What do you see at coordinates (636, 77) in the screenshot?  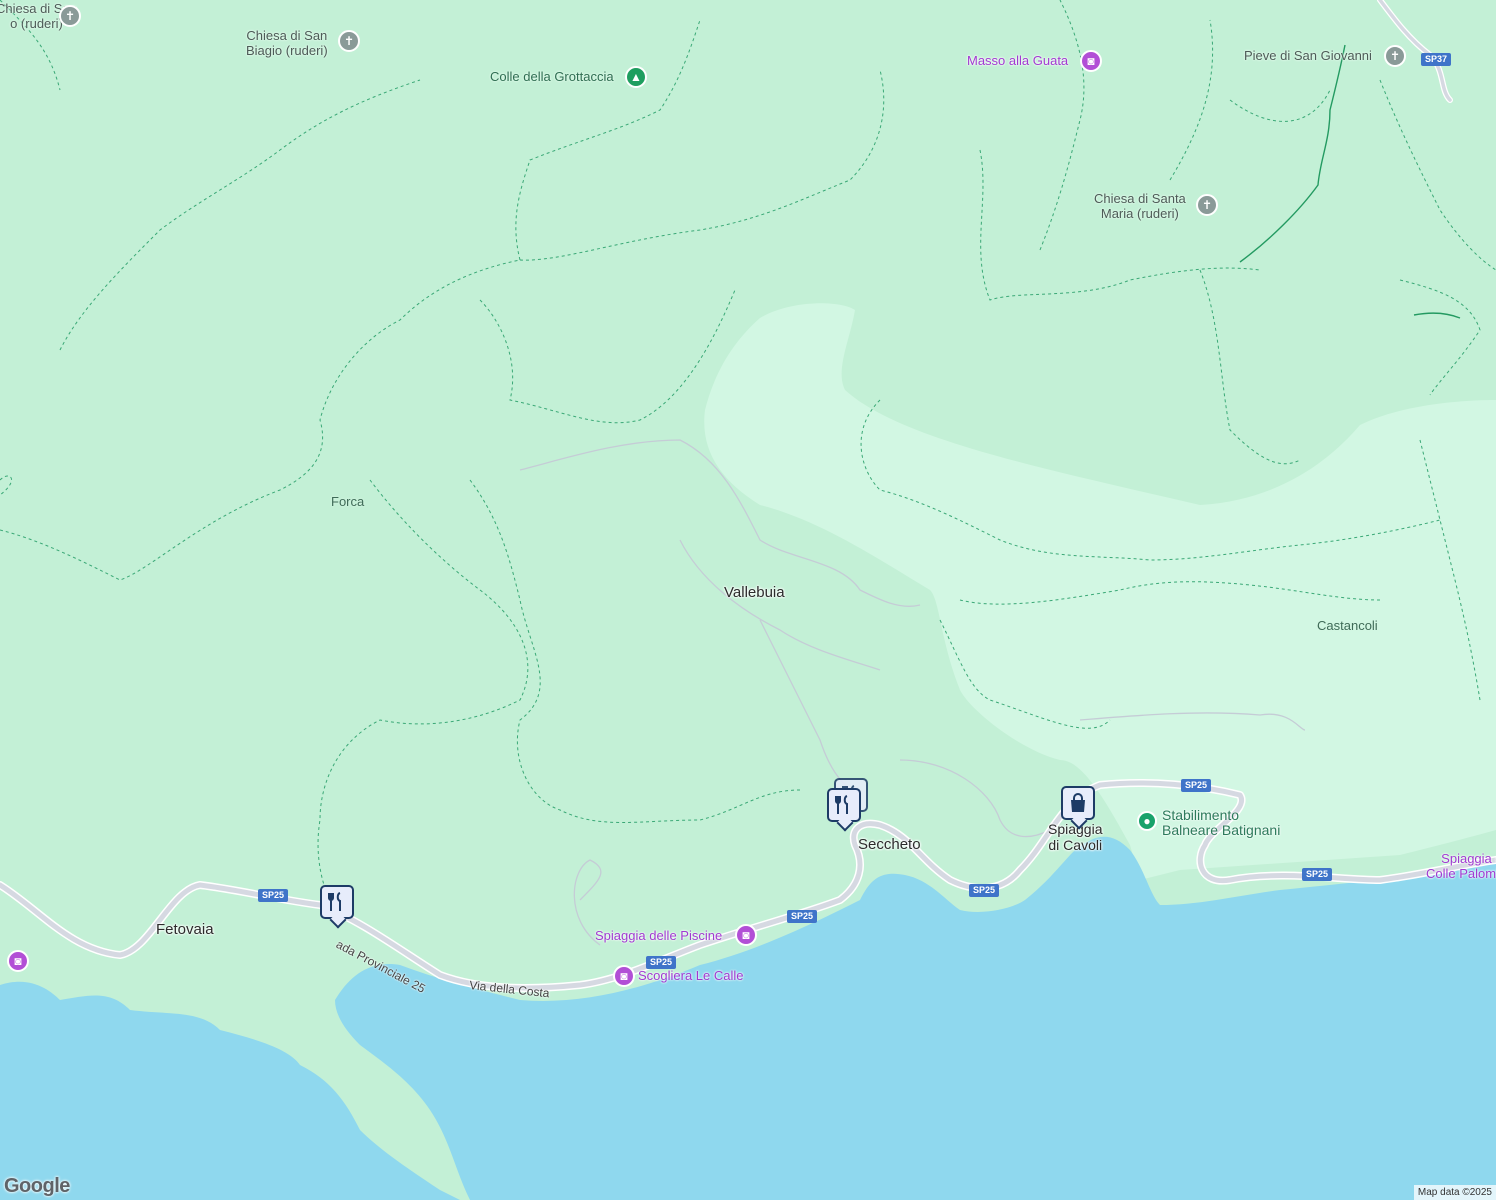 I see `tree-icon: ▲` at bounding box center [636, 77].